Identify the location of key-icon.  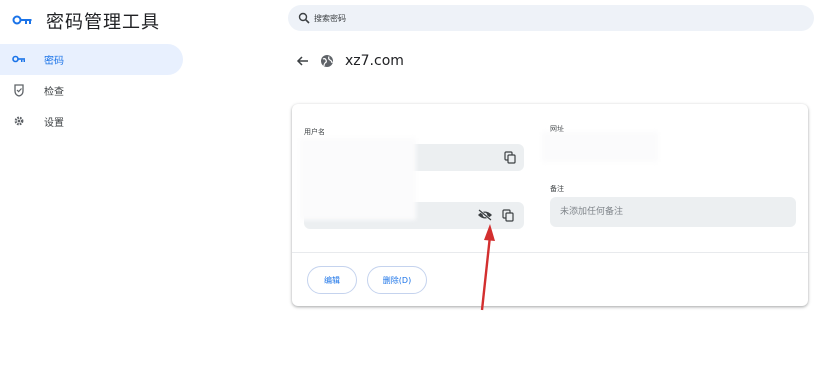
(18, 59).